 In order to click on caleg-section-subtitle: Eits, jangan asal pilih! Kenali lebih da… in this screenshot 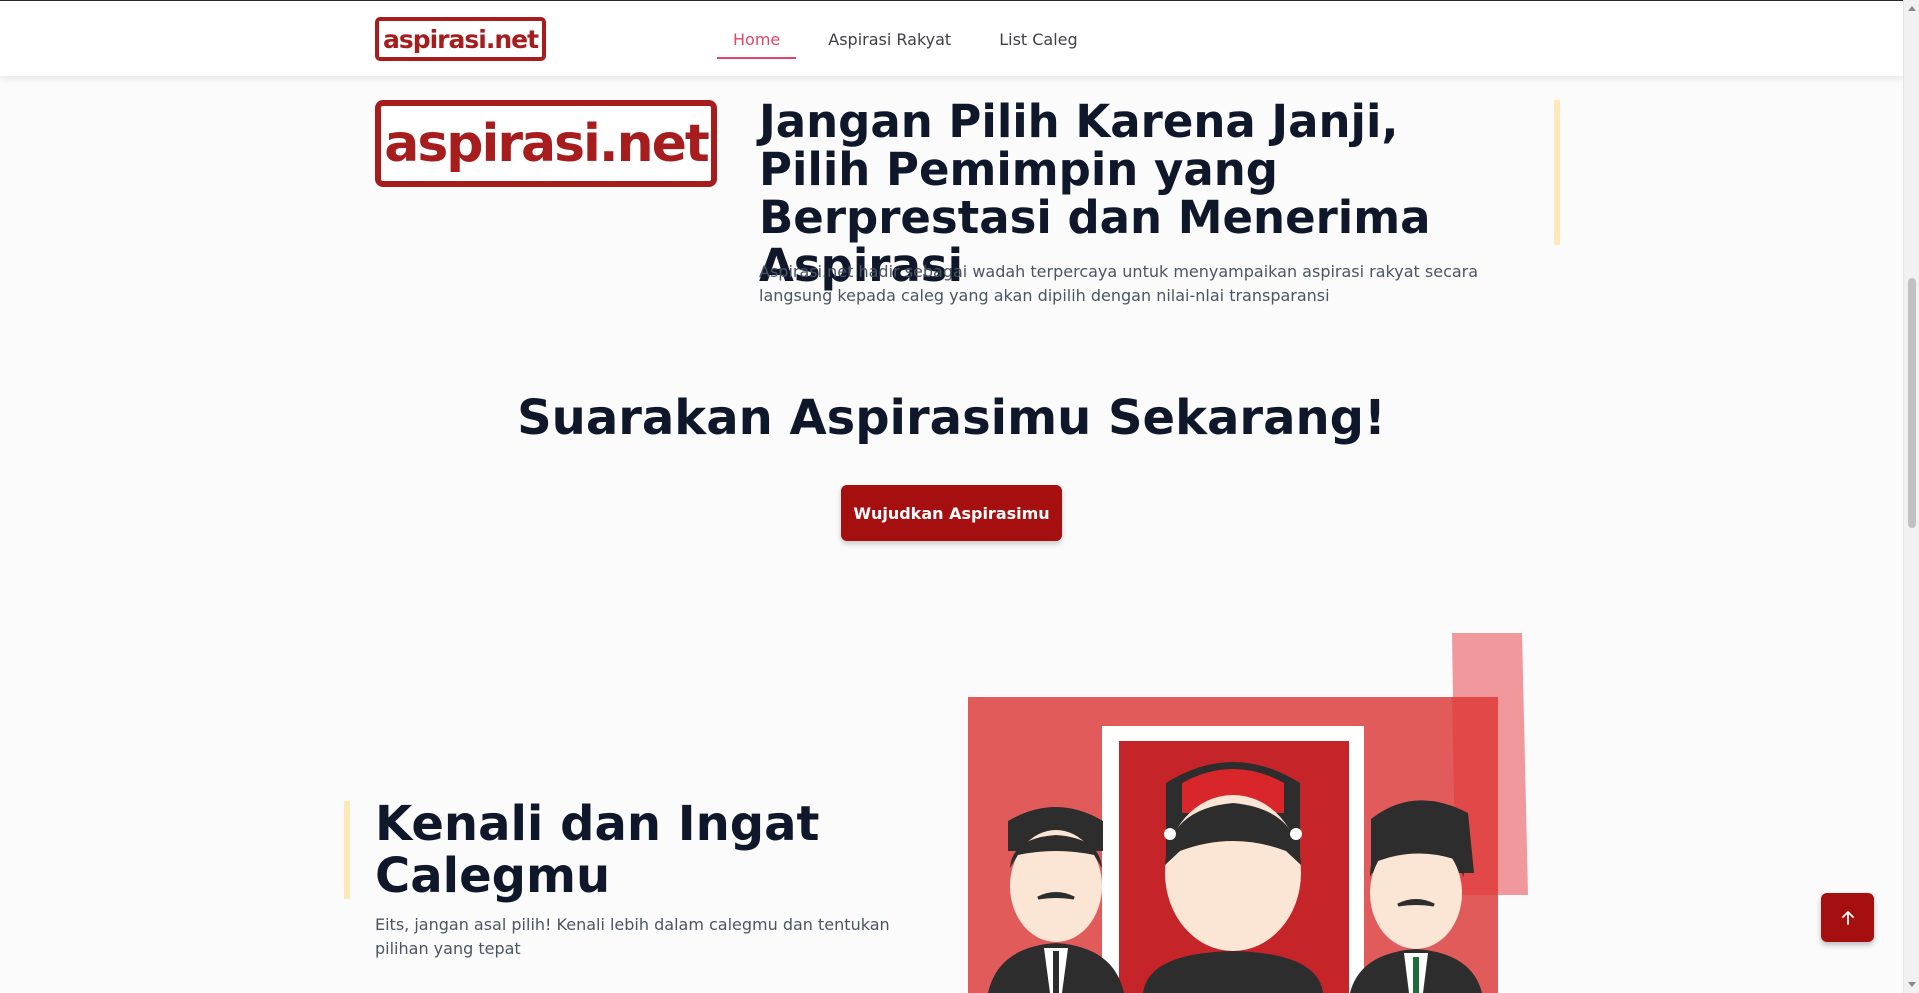, I will do `click(632, 936)`.